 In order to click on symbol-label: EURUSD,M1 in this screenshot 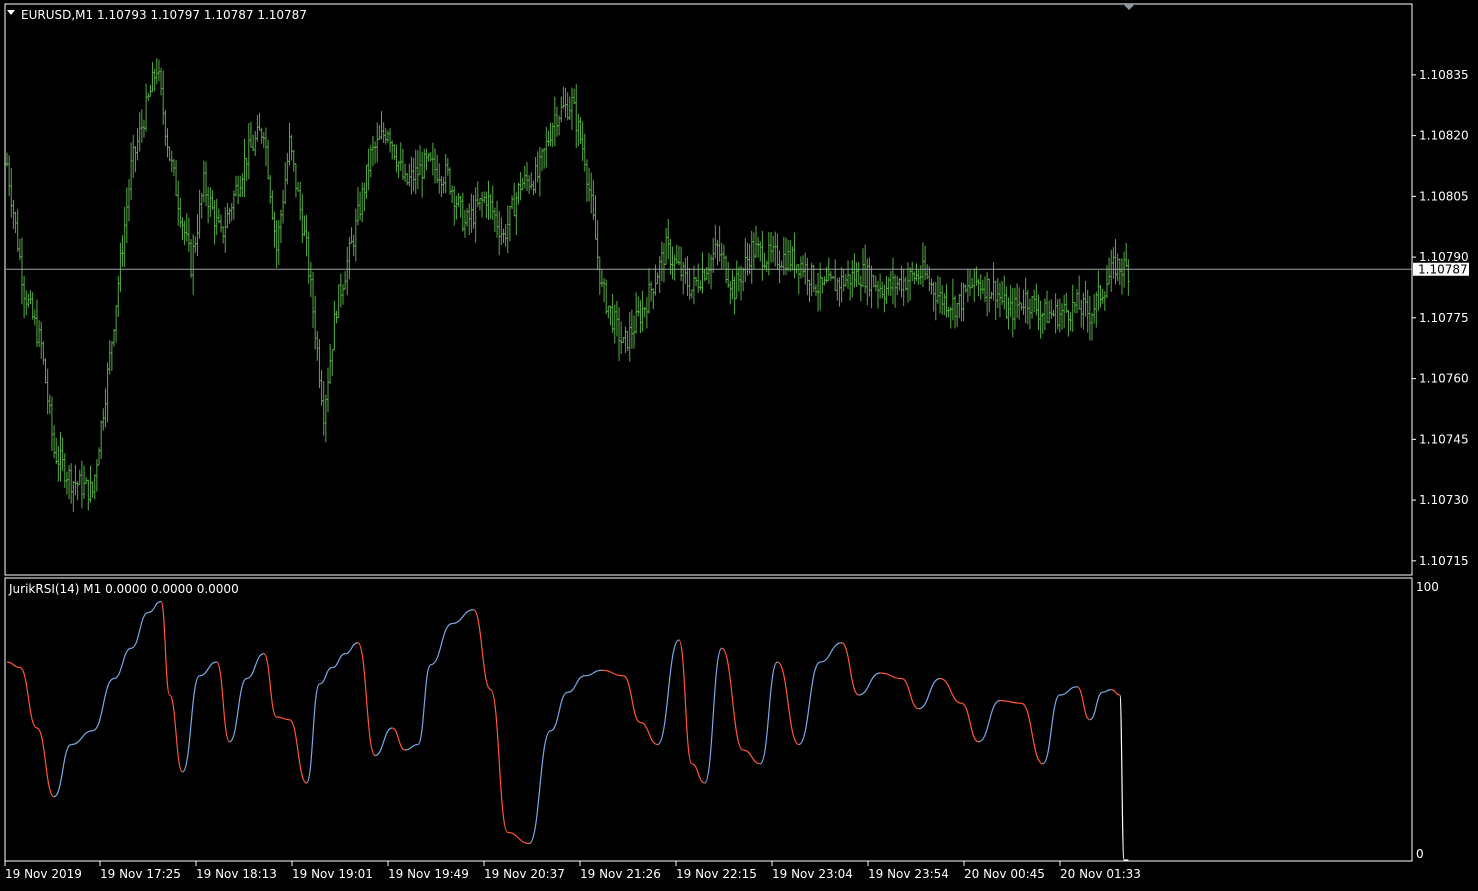, I will do `click(57, 15)`.